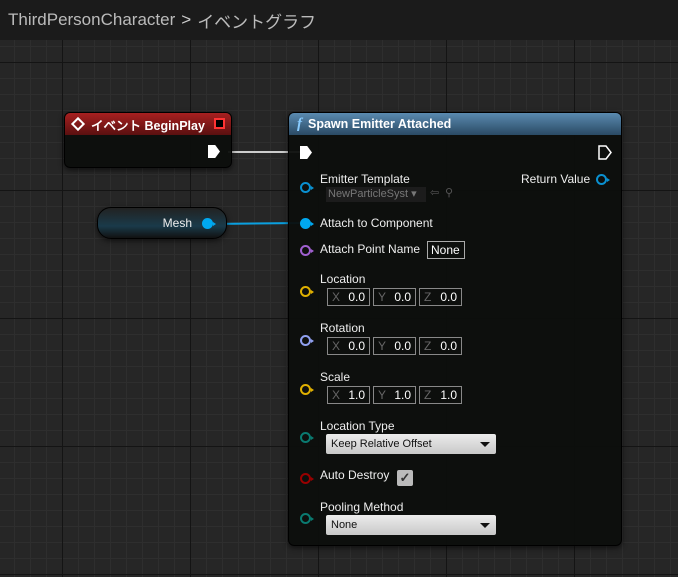  Describe the element at coordinates (348, 297) in the screenshot. I see `location-x-input: X 0.0` at that location.